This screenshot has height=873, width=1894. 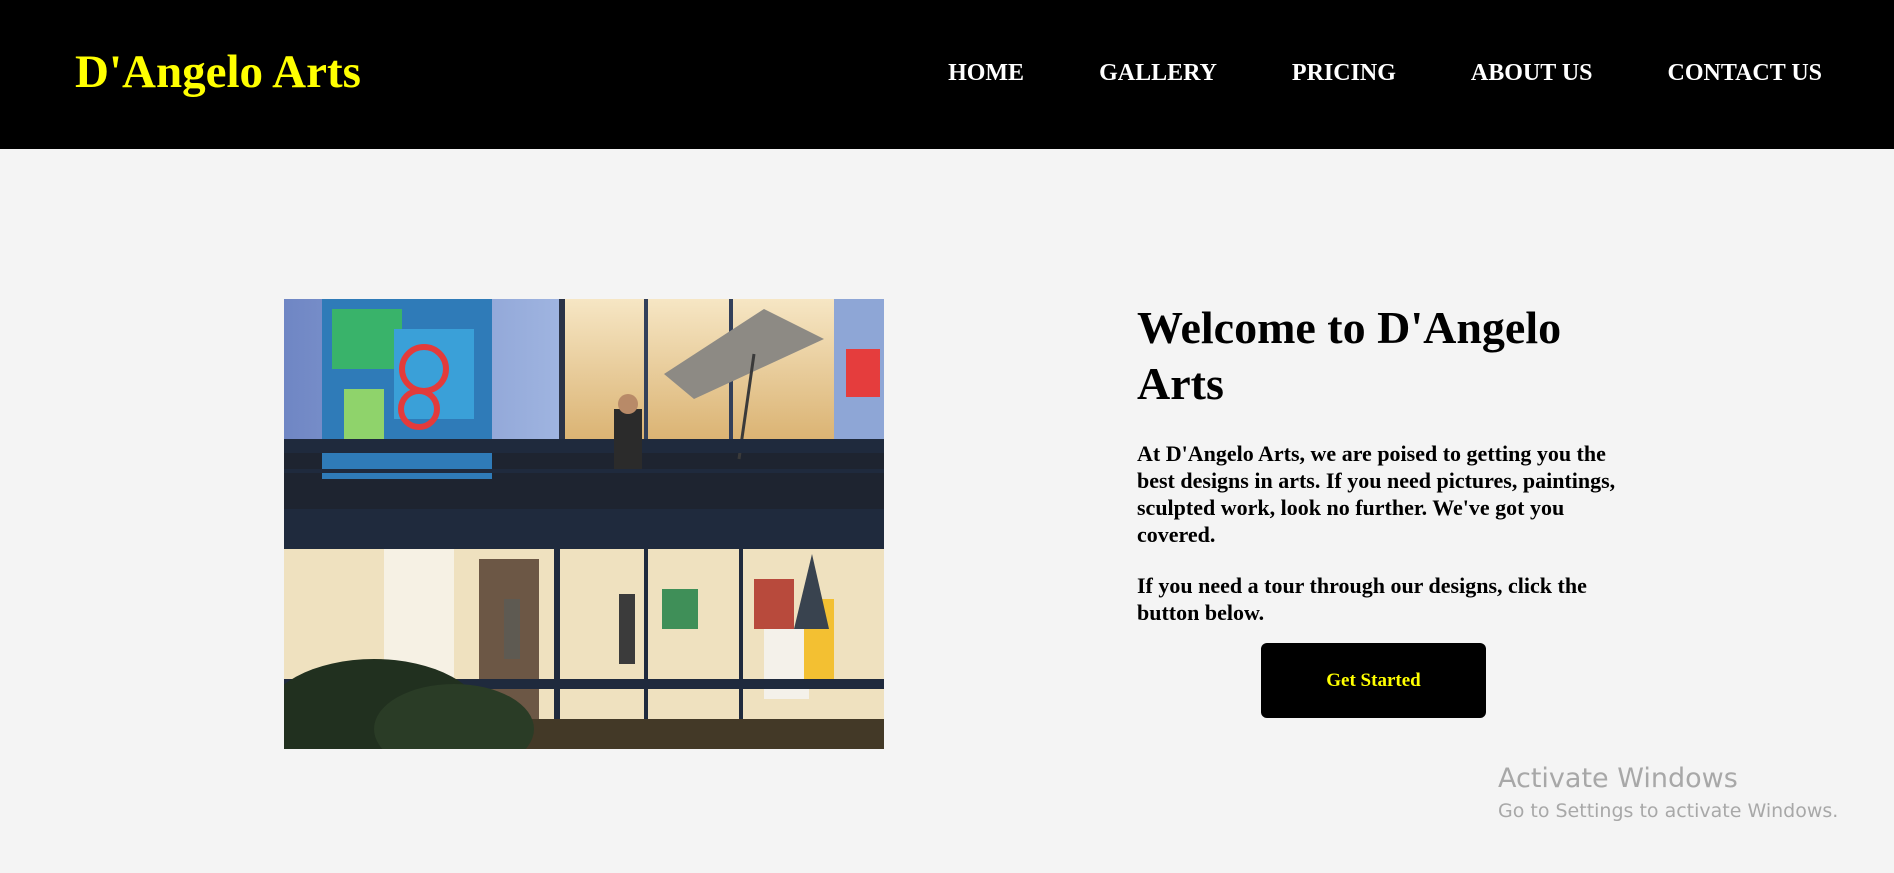 What do you see at coordinates (1349, 355) in the screenshot?
I see `page-title: Welcome to D'Angelo Arts` at bounding box center [1349, 355].